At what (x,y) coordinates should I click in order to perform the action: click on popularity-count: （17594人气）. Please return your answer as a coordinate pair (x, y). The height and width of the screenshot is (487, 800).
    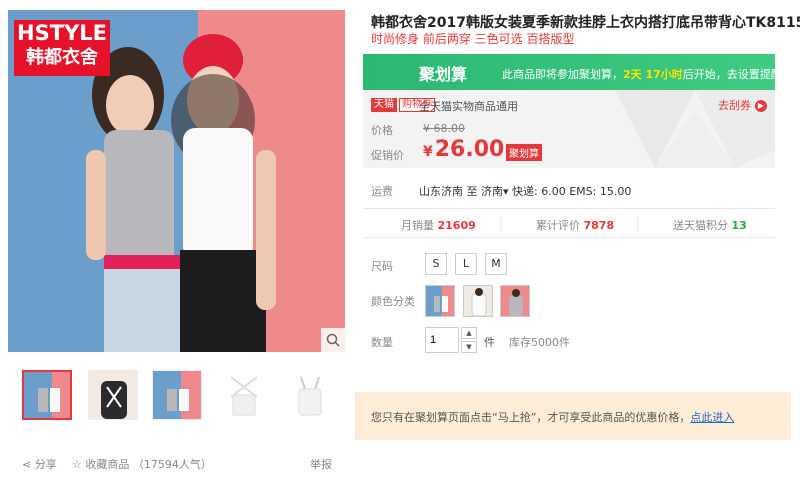
    Looking at the image, I should click on (172, 464).